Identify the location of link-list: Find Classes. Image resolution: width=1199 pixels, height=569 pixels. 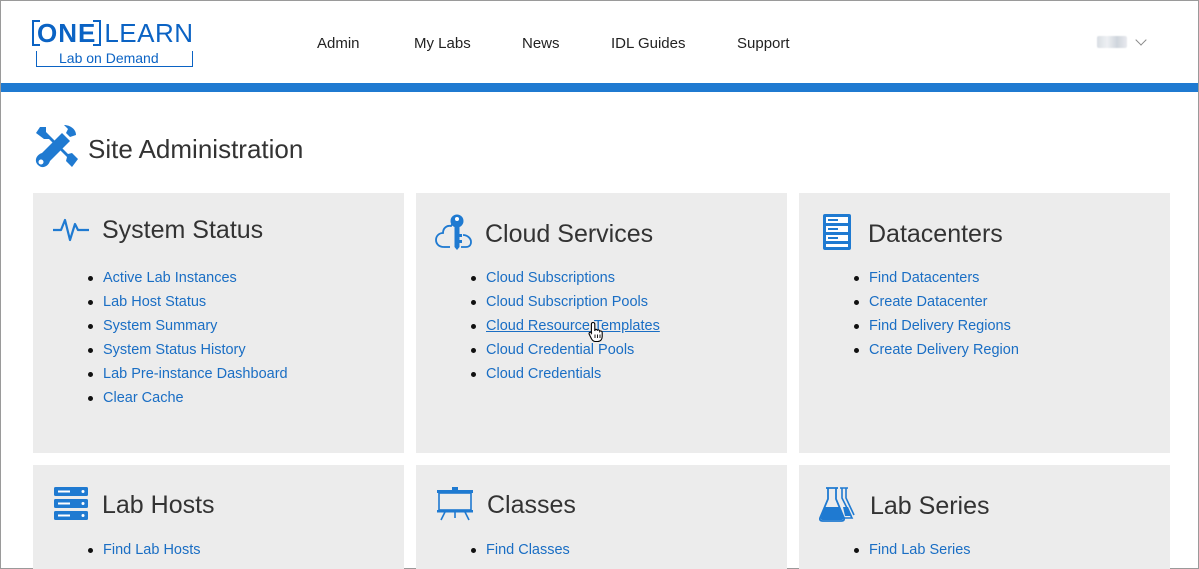
(519, 552).